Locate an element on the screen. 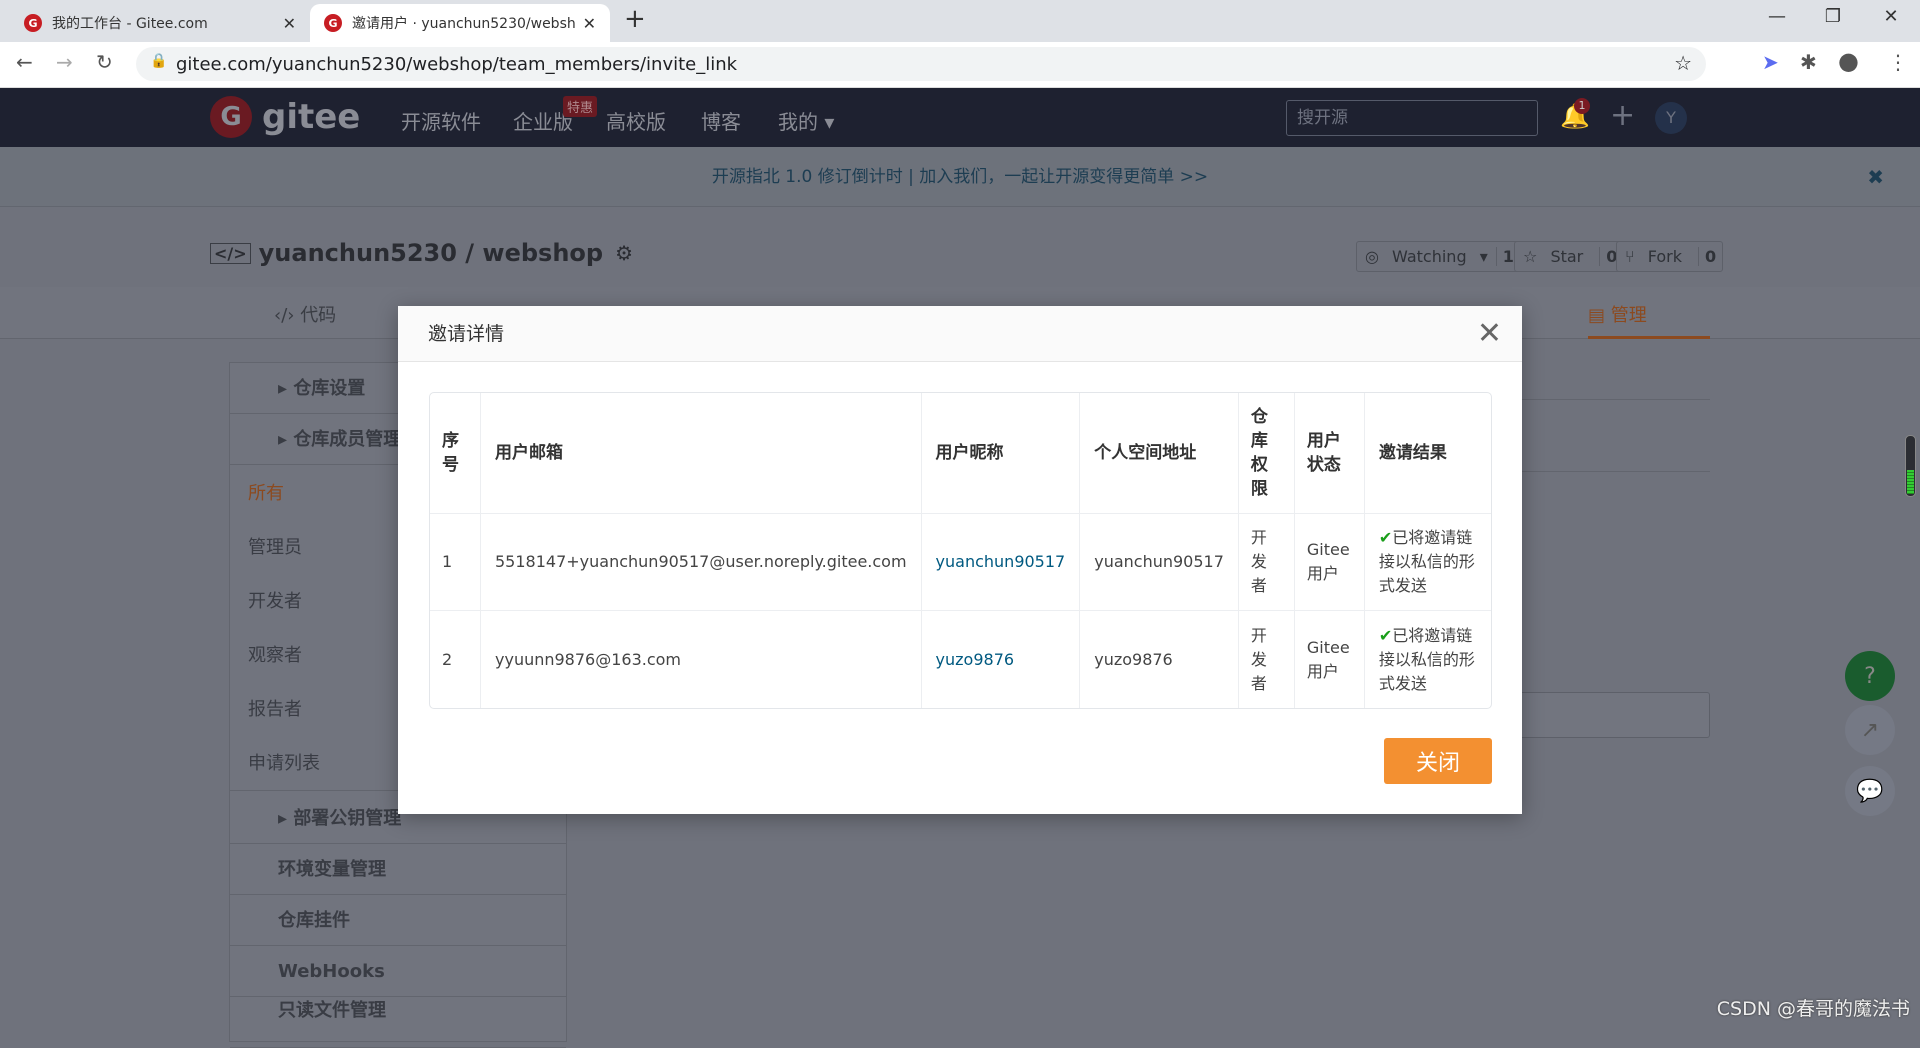 The image size is (1920, 1048). announcement-banner: 开源指北 1.0 修订倒计时 | 加入我们，一起让开源变得更简单 >> ✖ is located at coordinates (960, 177).